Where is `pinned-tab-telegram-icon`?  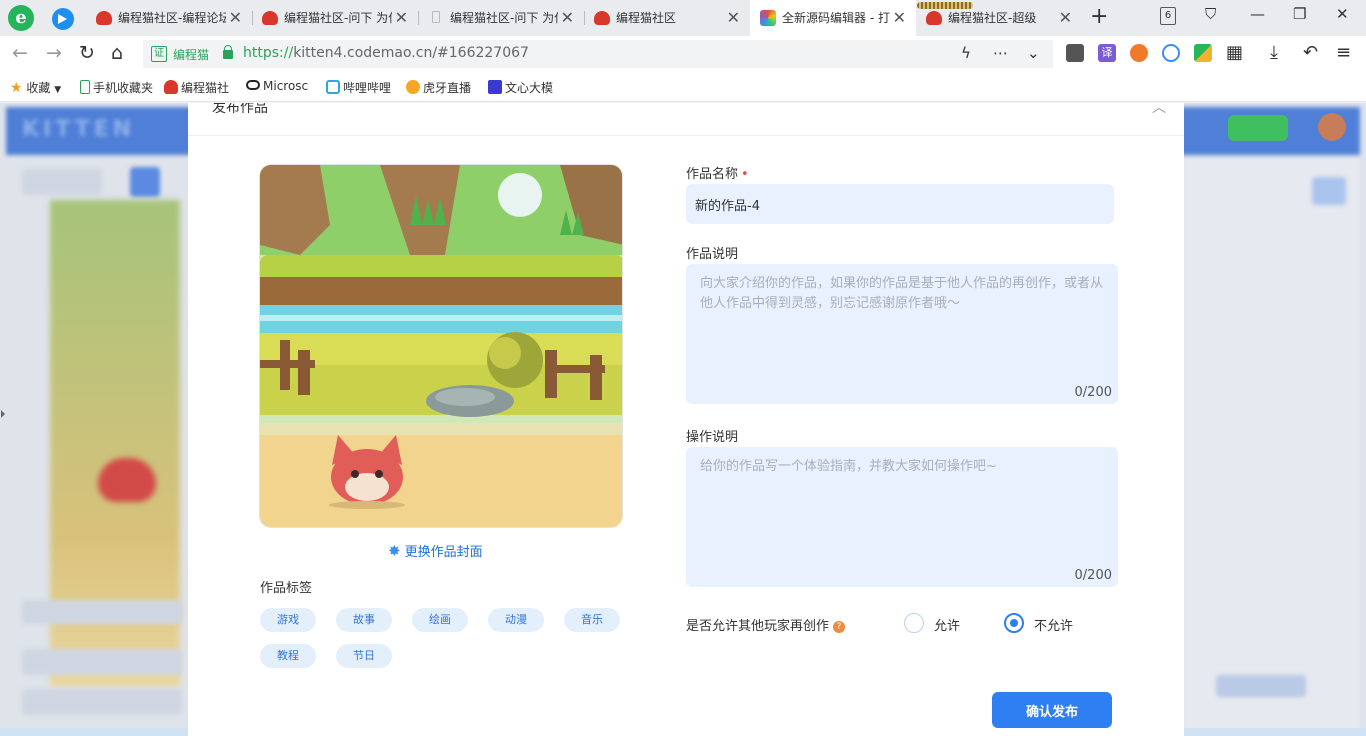 pinned-tab-telegram-icon is located at coordinates (63, 19).